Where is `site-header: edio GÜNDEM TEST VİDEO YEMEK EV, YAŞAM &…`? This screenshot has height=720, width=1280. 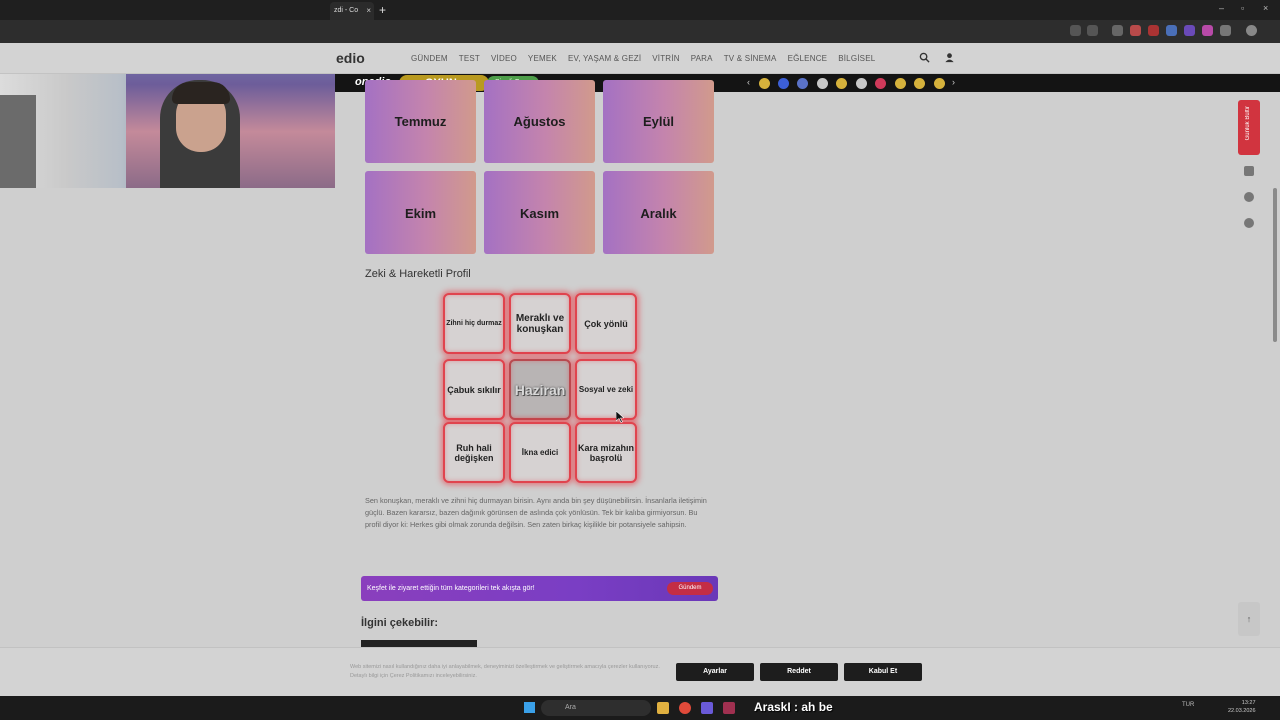 site-header: edio GÜNDEM TEST VİDEO YEMEK EV, YAŞAM &… is located at coordinates (640, 58).